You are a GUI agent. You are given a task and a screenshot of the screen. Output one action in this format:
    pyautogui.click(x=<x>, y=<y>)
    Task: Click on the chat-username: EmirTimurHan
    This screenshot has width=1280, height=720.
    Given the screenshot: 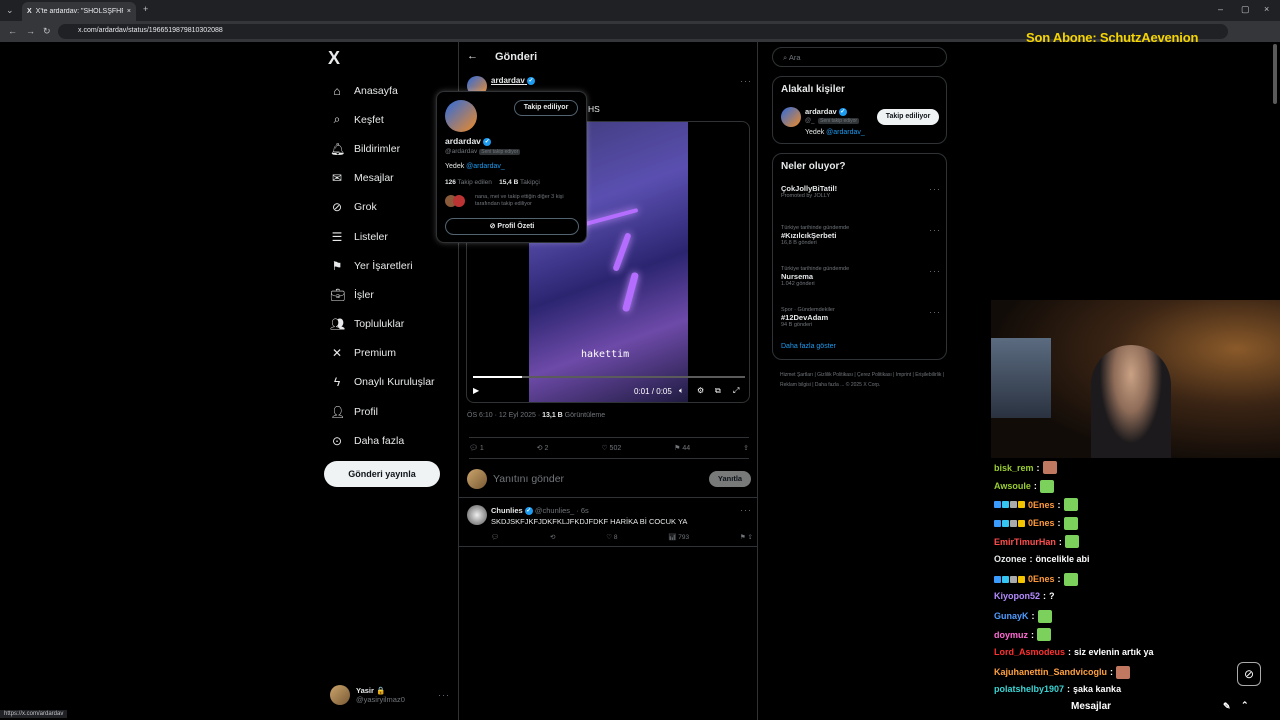 What is the action you would take?
    pyautogui.click(x=1025, y=542)
    